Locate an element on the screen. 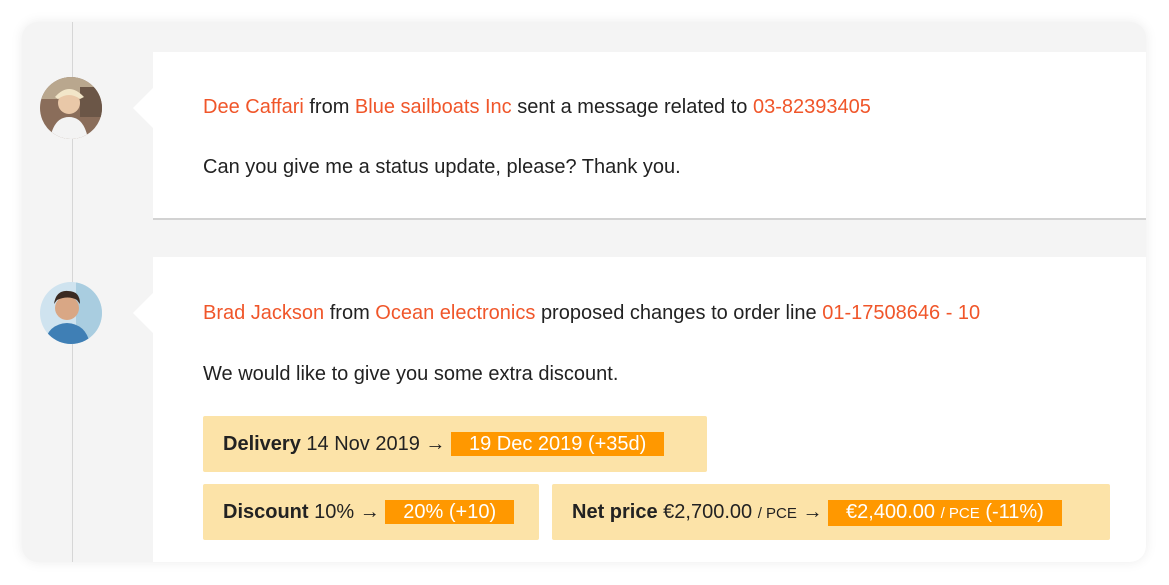 The height and width of the screenshot is (585, 1169). discount-new-value: 20% (+10) is located at coordinates (450, 512).